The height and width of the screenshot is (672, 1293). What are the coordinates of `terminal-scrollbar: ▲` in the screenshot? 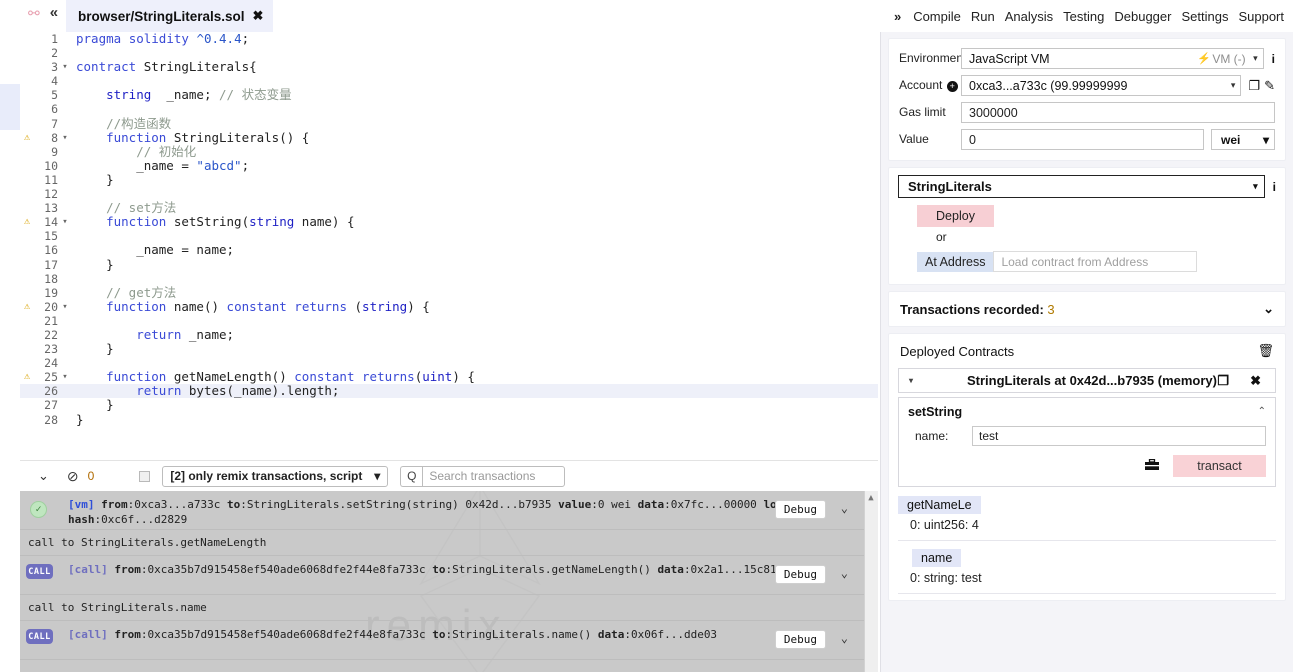 It's located at (871, 581).